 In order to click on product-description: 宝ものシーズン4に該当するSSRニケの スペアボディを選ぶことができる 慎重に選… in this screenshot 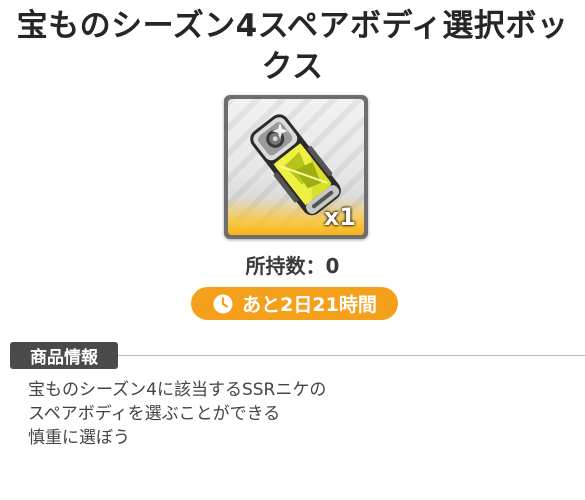, I will do `click(298, 414)`.